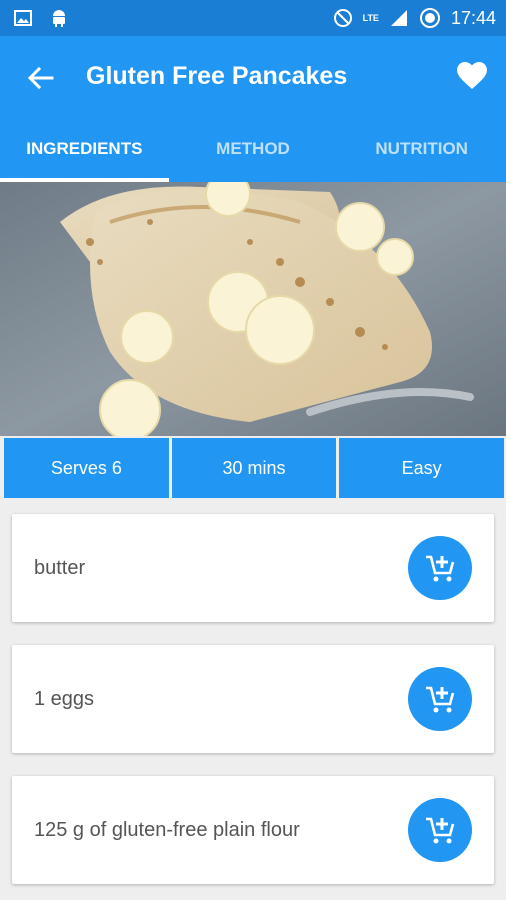 This screenshot has width=506, height=900. I want to click on time-badge: 30 mins, so click(254, 468).